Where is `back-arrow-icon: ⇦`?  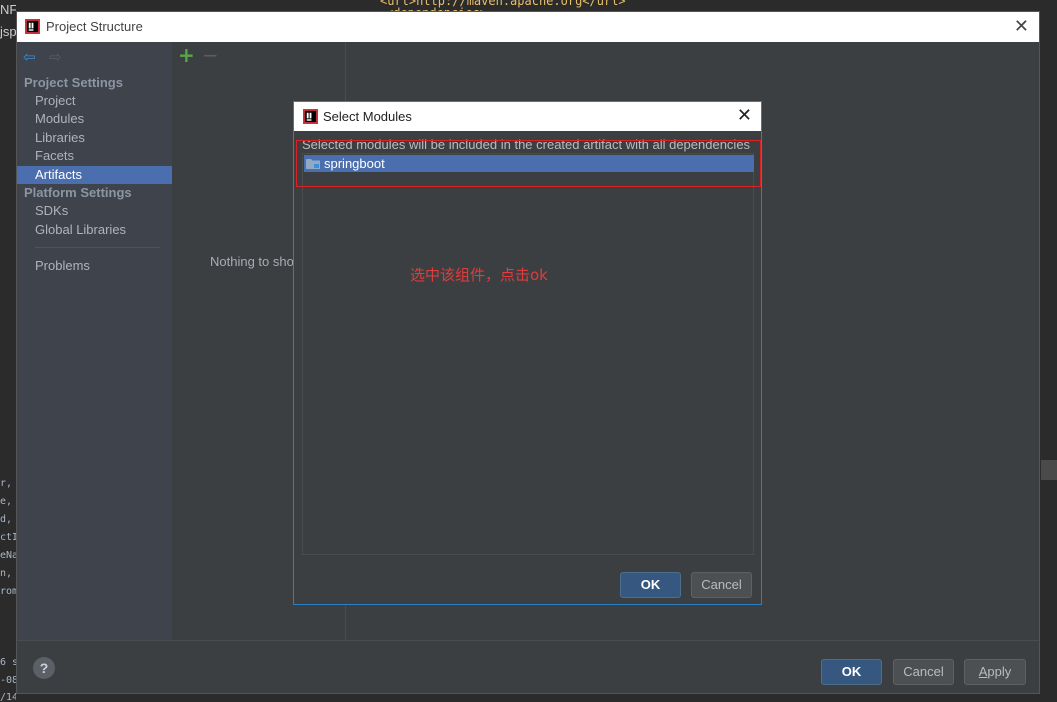
back-arrow-icon: ⇦ is located at coordinates (29, 57).